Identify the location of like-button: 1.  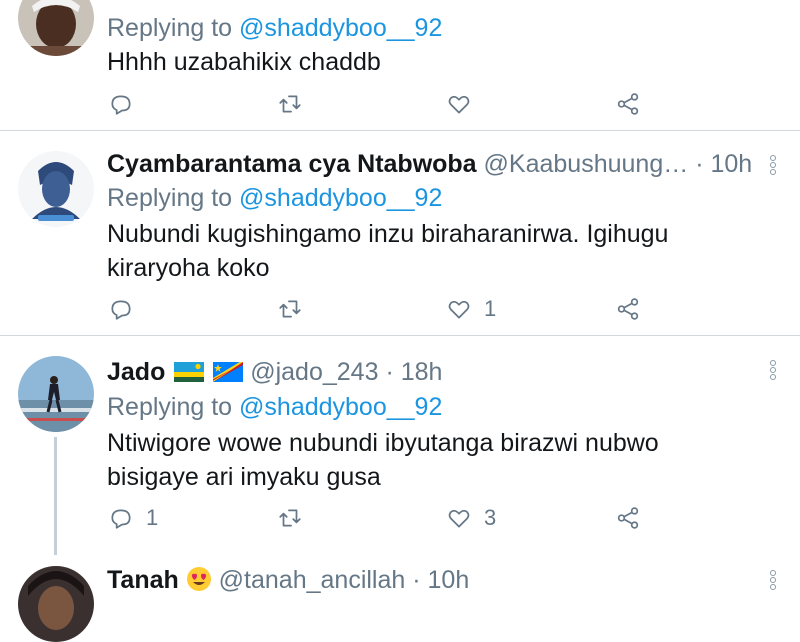
(471, 309).